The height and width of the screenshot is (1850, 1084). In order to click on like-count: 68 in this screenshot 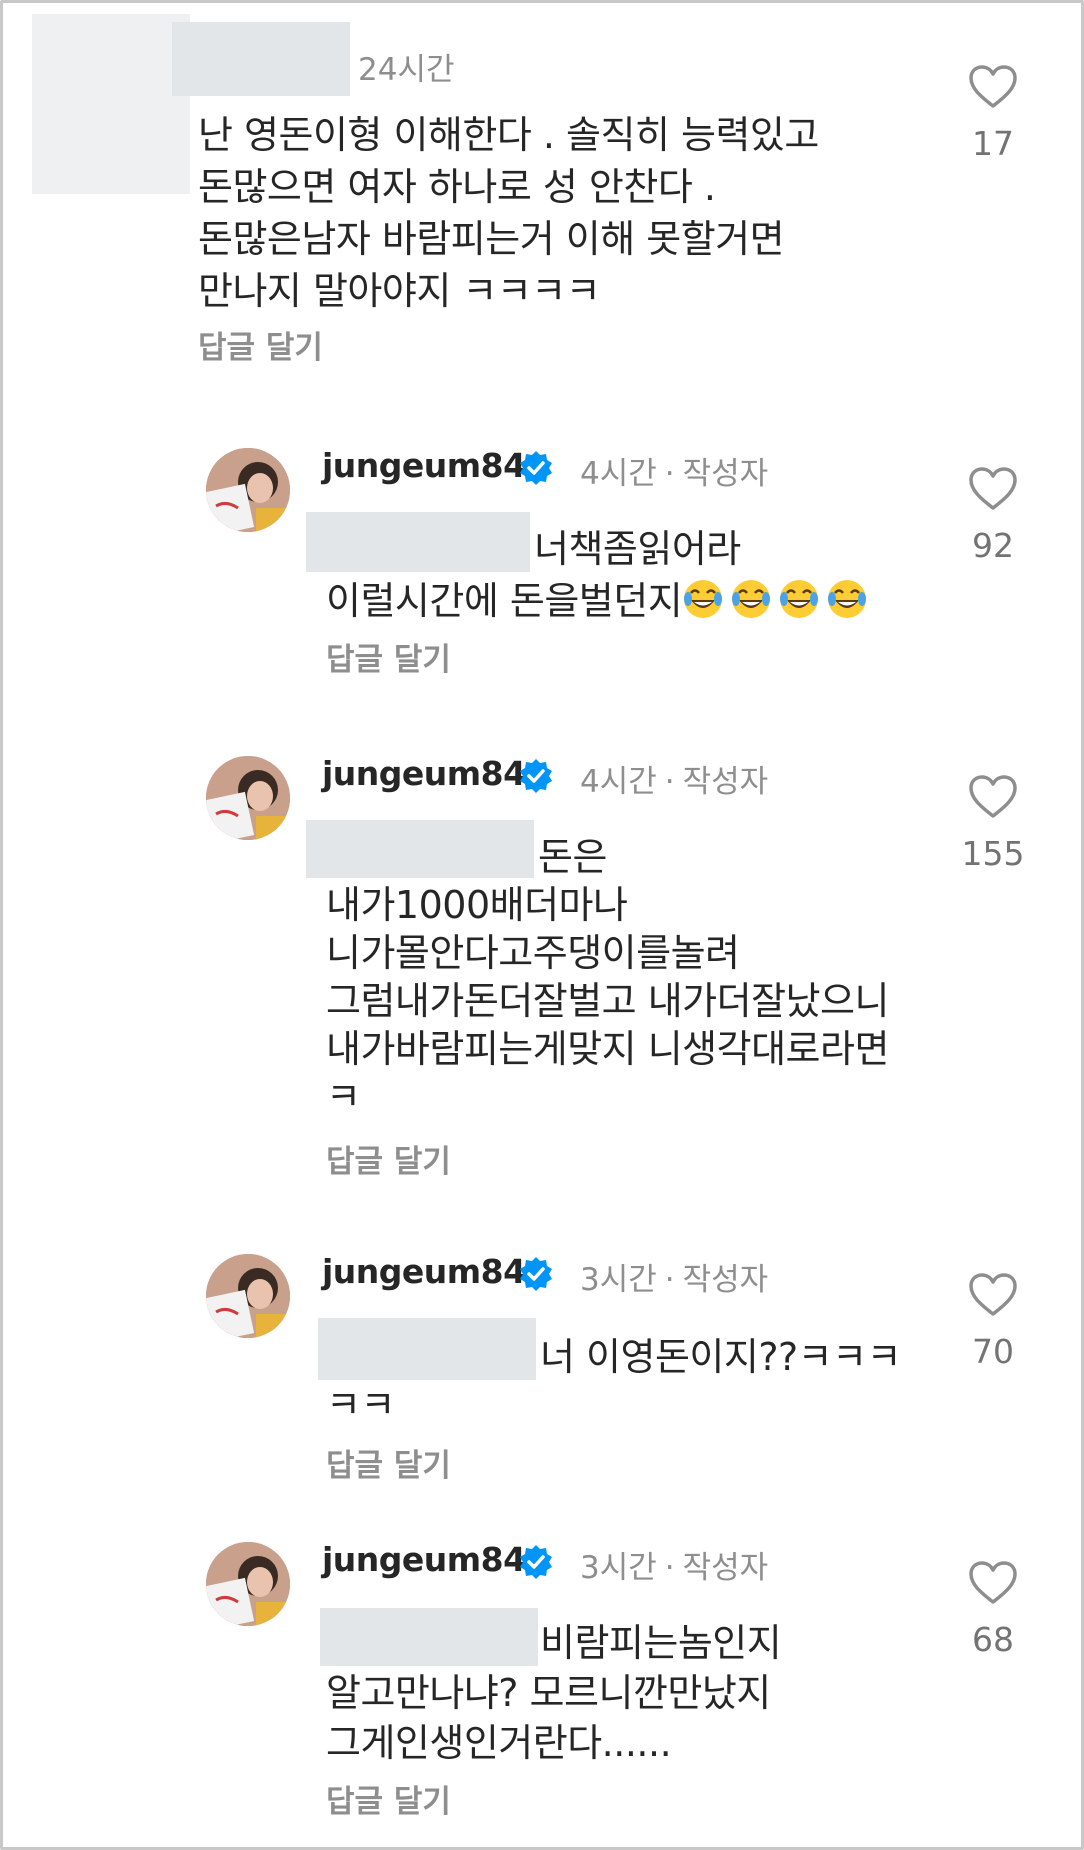, I will do `click(993, 1639)`.